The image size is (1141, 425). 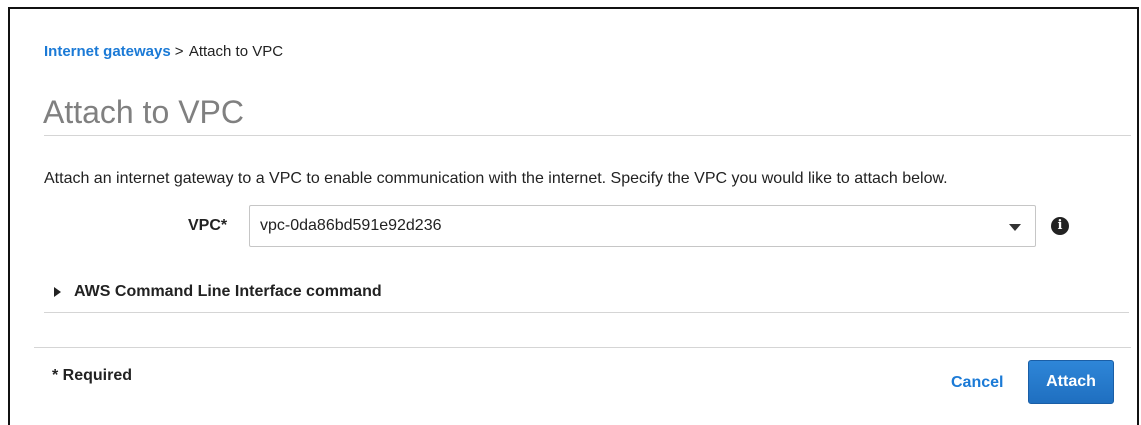 What do you see at coordinates (228, 291) in the screenshot?
I see `cli-command-label: AWS Command Line Interface command` at bounding box center [228, 291].